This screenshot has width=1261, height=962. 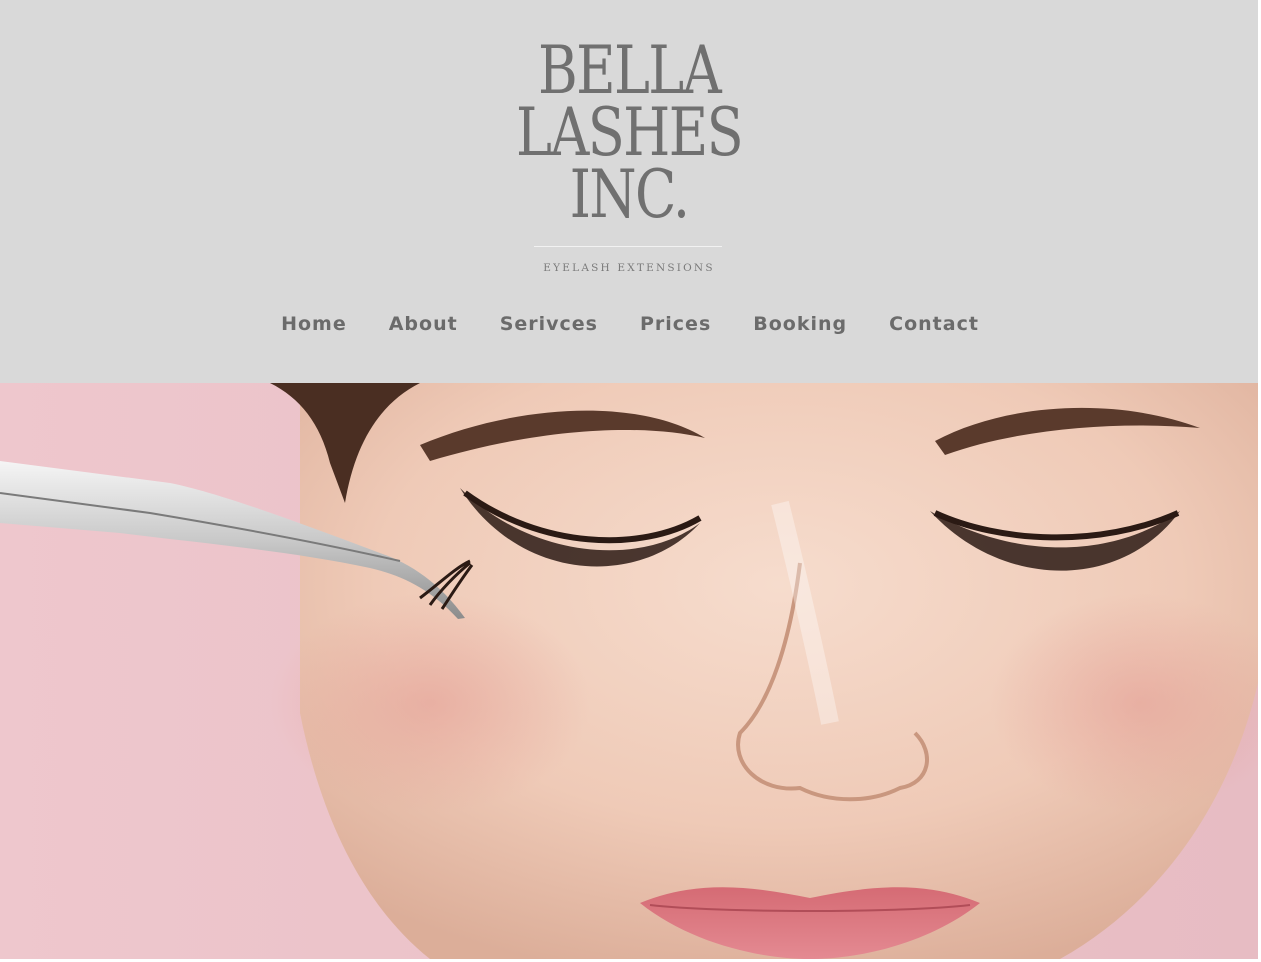 What do you see at coordinates (799, 324) in the screenshot?
I see `nav-item-booking: Booking` at bounding box center [799, 324].